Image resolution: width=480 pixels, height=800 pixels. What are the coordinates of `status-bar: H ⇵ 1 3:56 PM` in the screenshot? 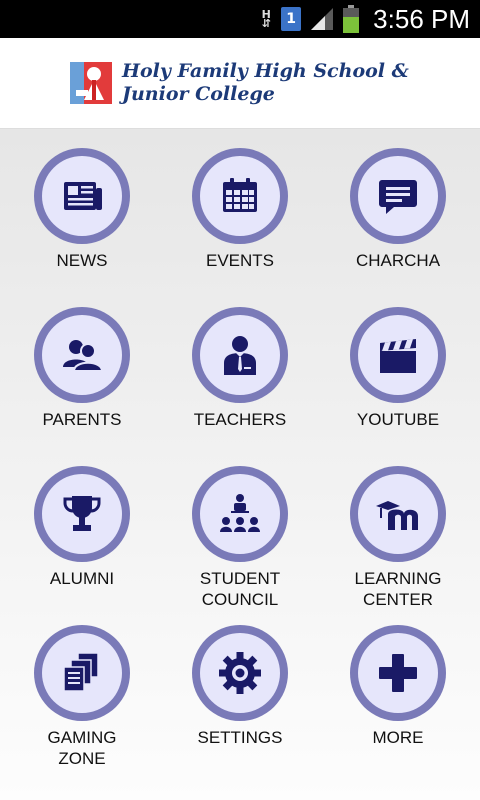 It's located at (240, 19).